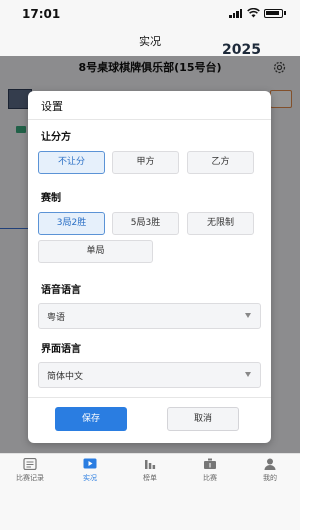 This screenshot has width=320, height=530. I want to click on tab-label: 我的, so click(270, 478).